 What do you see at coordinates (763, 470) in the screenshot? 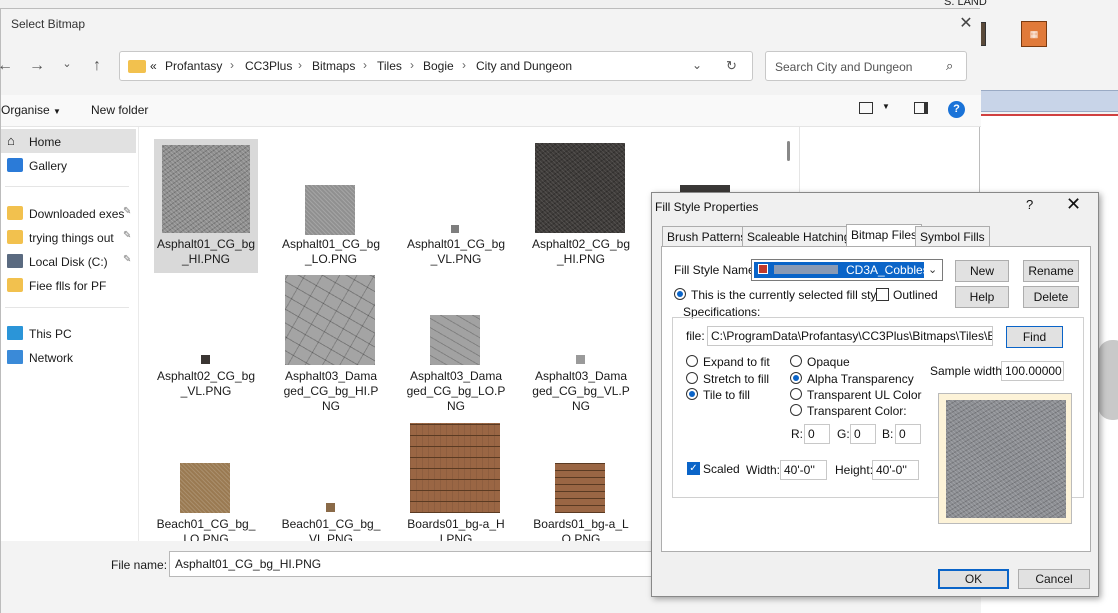
I see `width-label: Width:` at bounding box center [763, 470].